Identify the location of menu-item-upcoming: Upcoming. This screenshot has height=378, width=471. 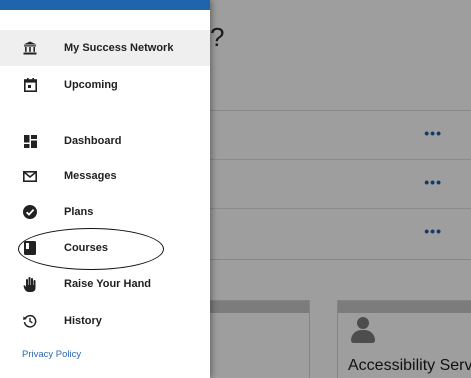
(105, 85).